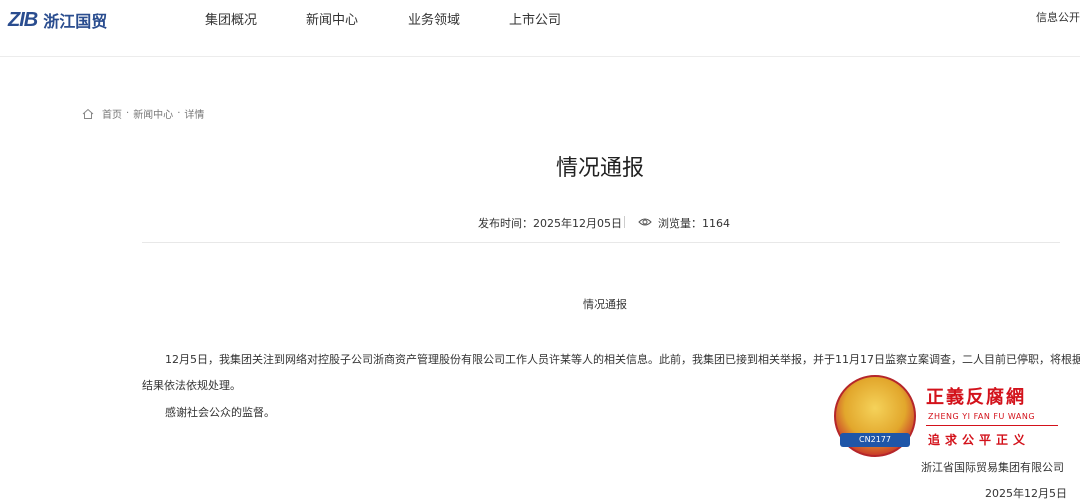 The height and width of the screenshot is (504, 1080). What do you see at coordinates (535, 18) in the screenshot?
I see `nav-item-listed-companies: 上市公司` at bounding box center [535, 18].